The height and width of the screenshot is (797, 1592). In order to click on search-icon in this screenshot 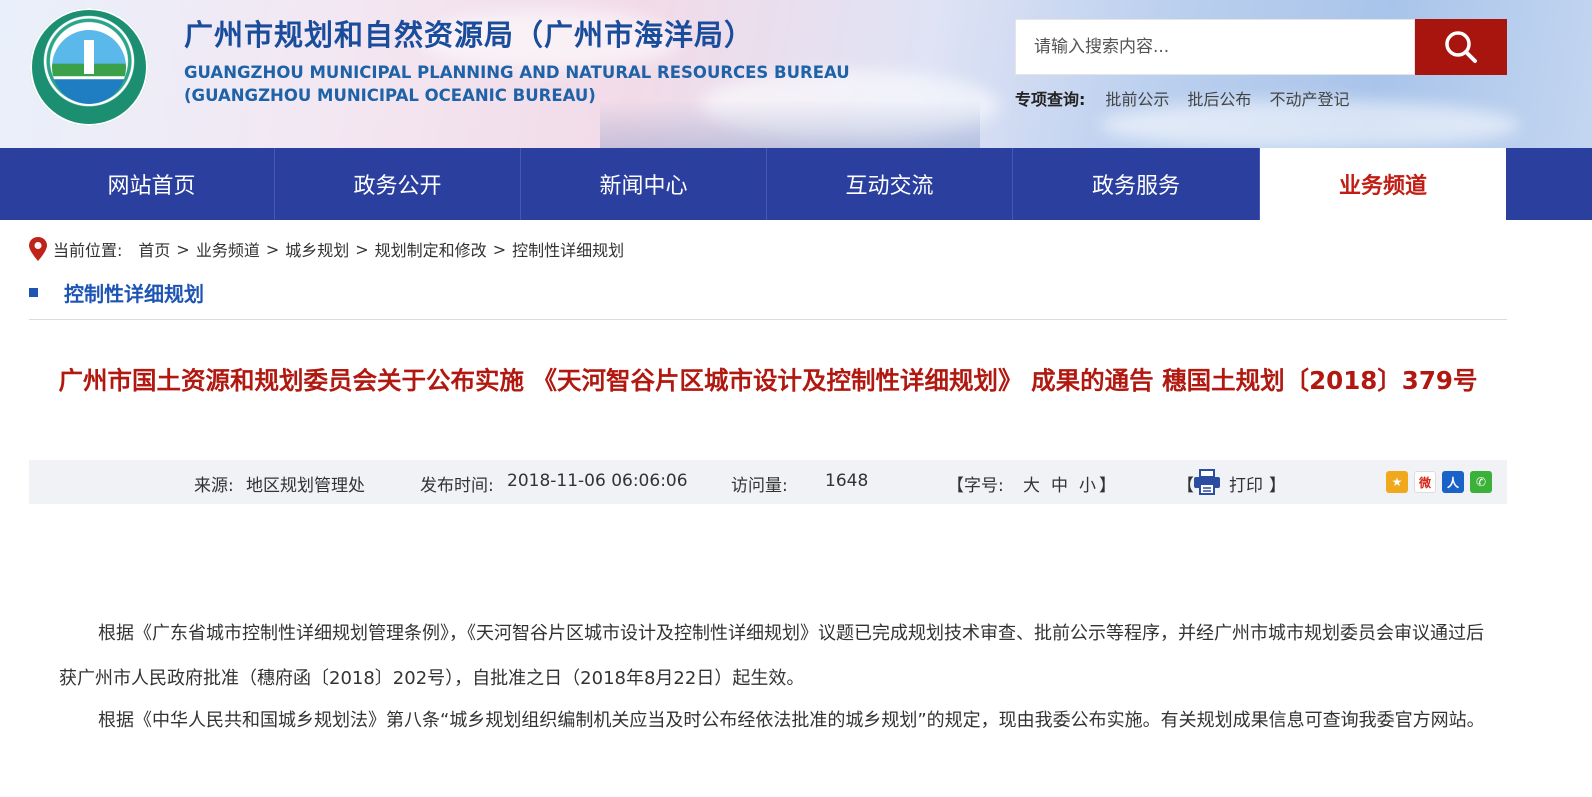, I will do `click(1461, 47)`.